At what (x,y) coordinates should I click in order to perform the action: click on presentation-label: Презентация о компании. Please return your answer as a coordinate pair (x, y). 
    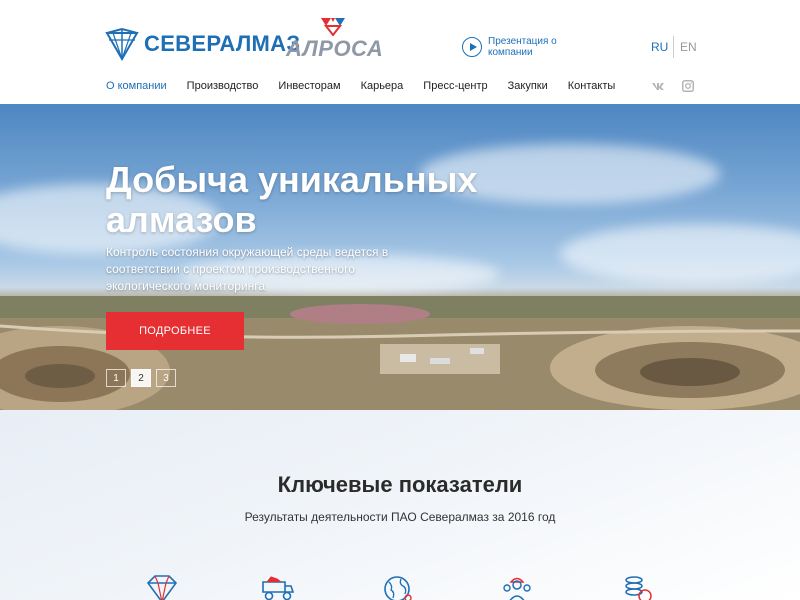
    Looking at the image, I should click on (522, 47).